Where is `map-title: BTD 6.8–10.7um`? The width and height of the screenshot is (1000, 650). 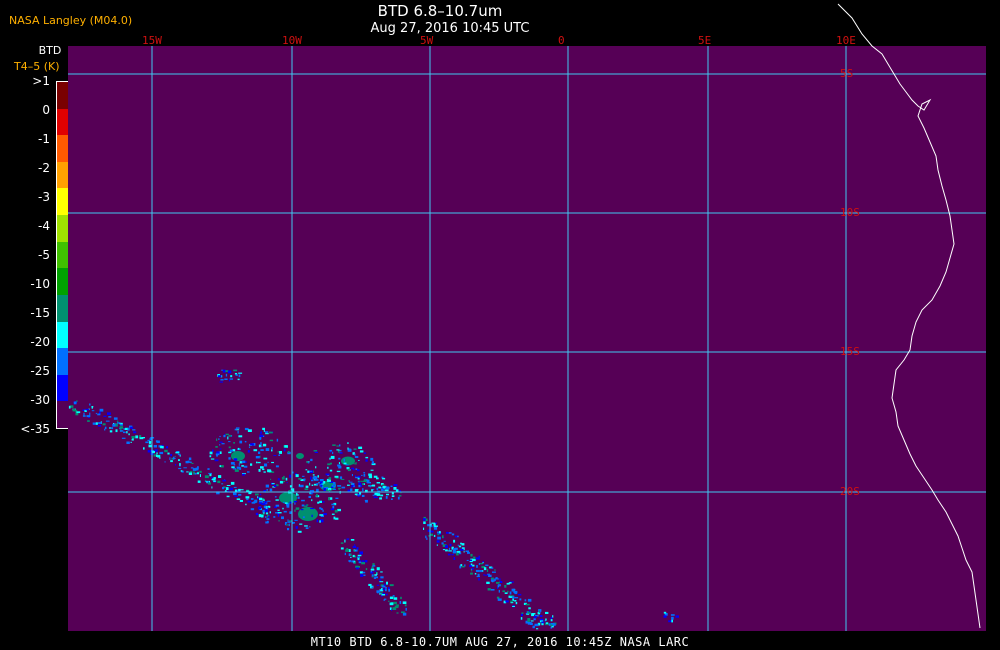 map-title: BTD 6.8–10.7um is located at coordinates (440, 11).